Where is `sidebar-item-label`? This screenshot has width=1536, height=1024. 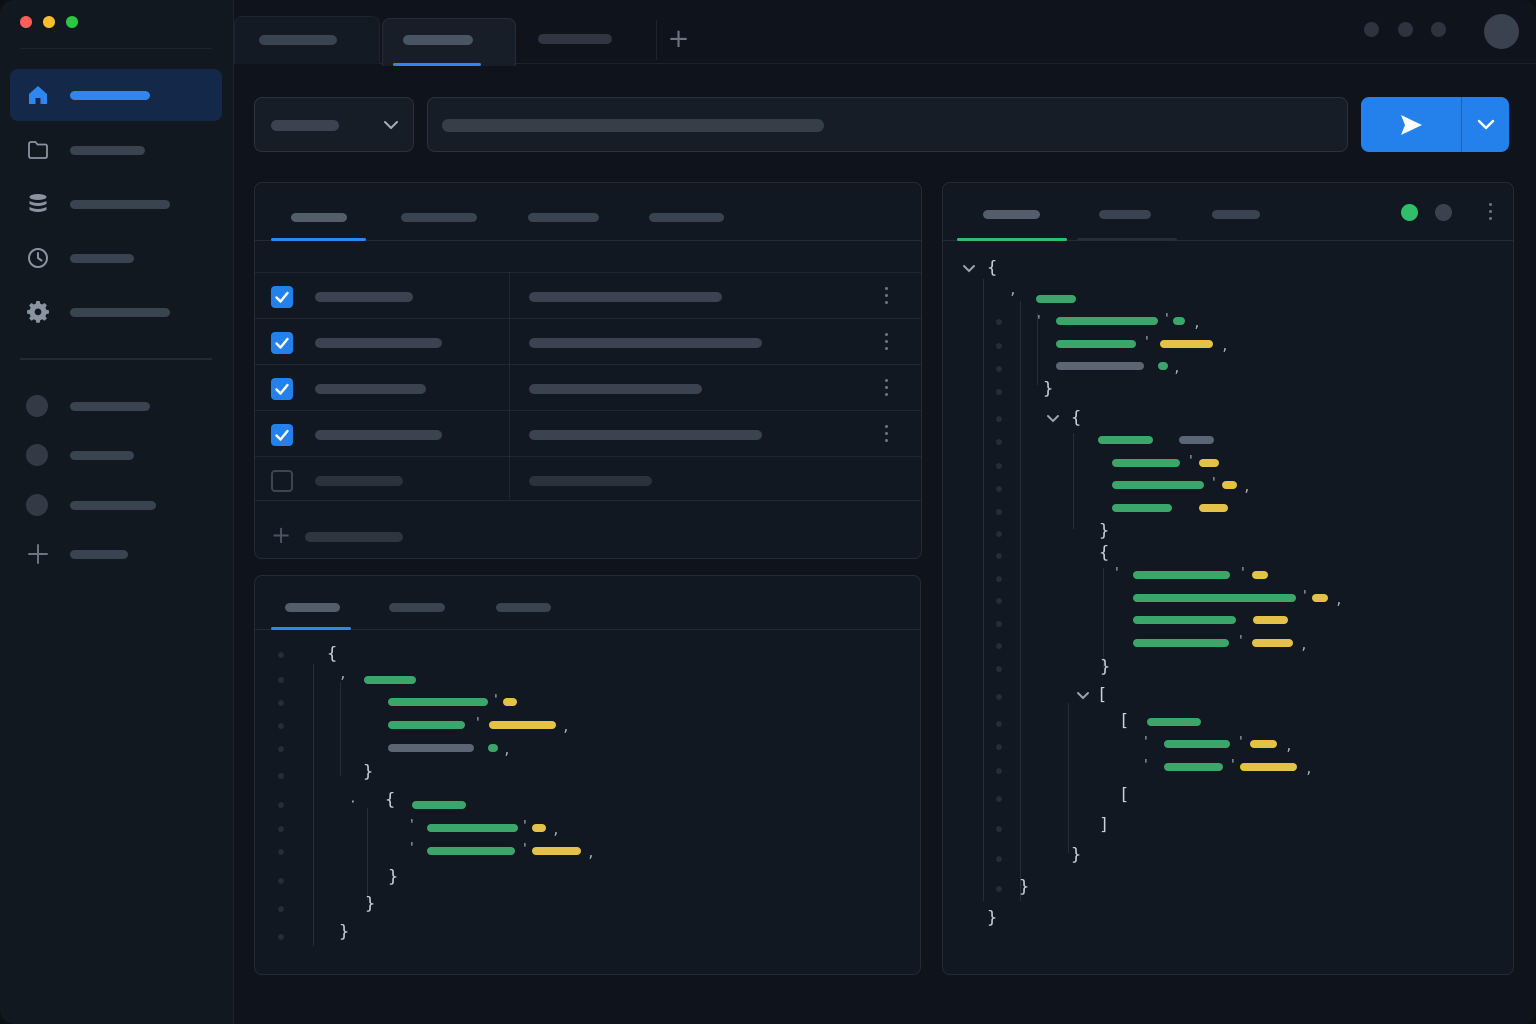
sidebar-item-label is located at coordinates (110, 95).